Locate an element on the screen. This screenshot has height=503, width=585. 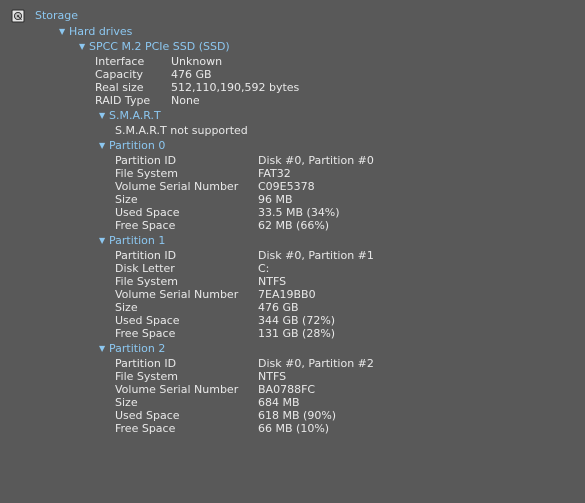
tree-node-storage: Storage is located at coordinates (56, 16).